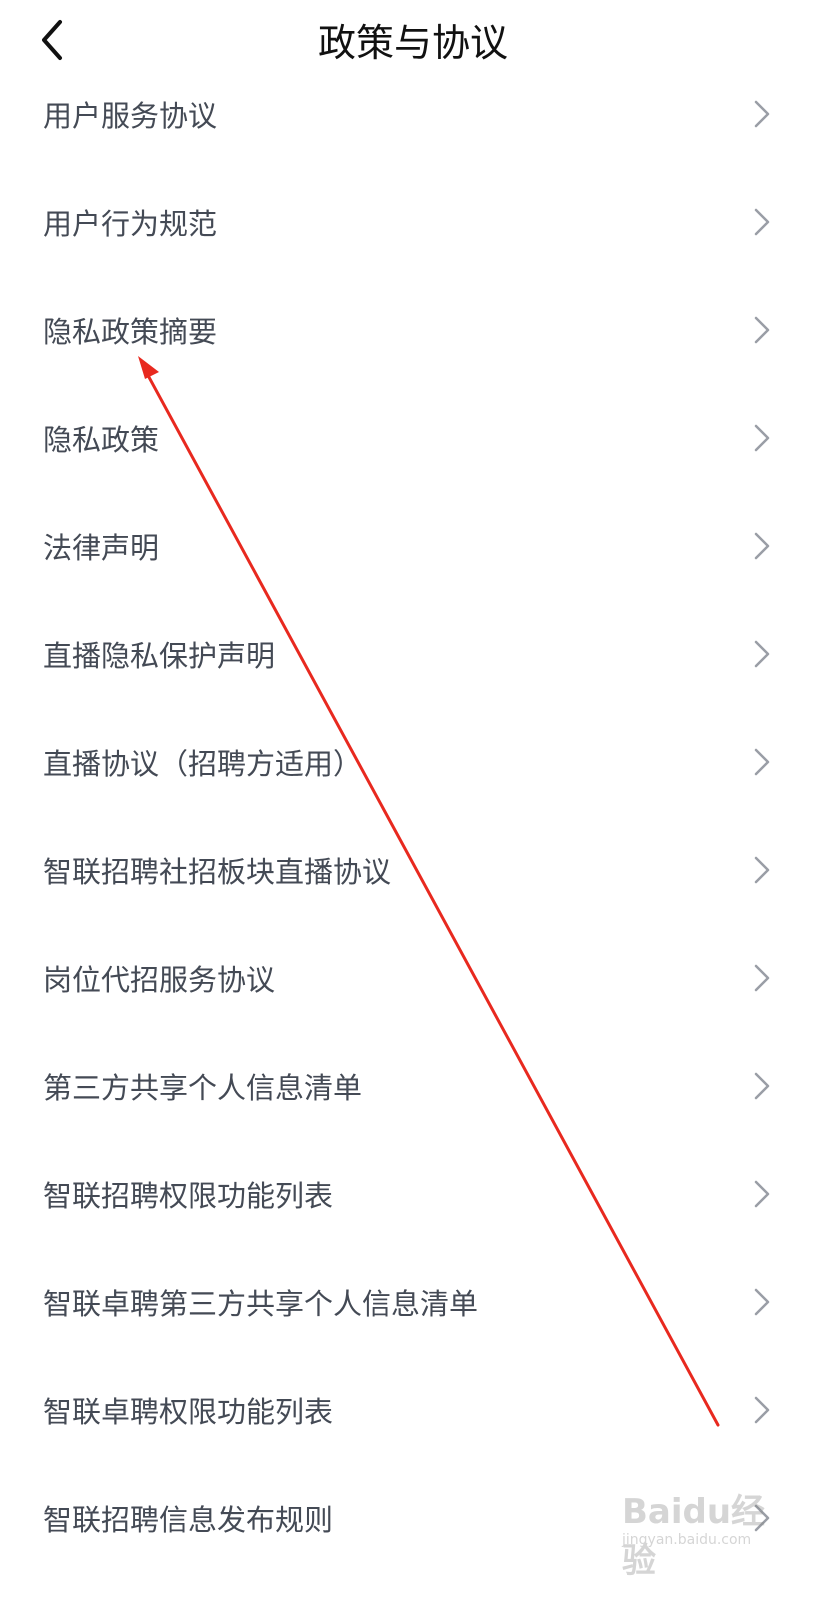 This screenshot has height=1600, width=826. I want to click on list-item-permissions: 智联招聘权限功能列表, so click(413, 1194).